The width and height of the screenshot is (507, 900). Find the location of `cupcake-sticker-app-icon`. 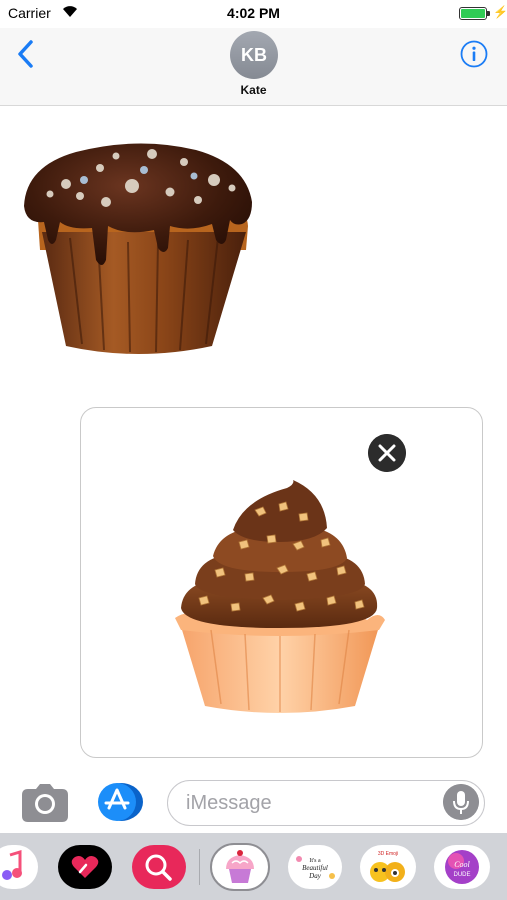

cupcake-sticker-app-icon is located at coordinates (240, 867).